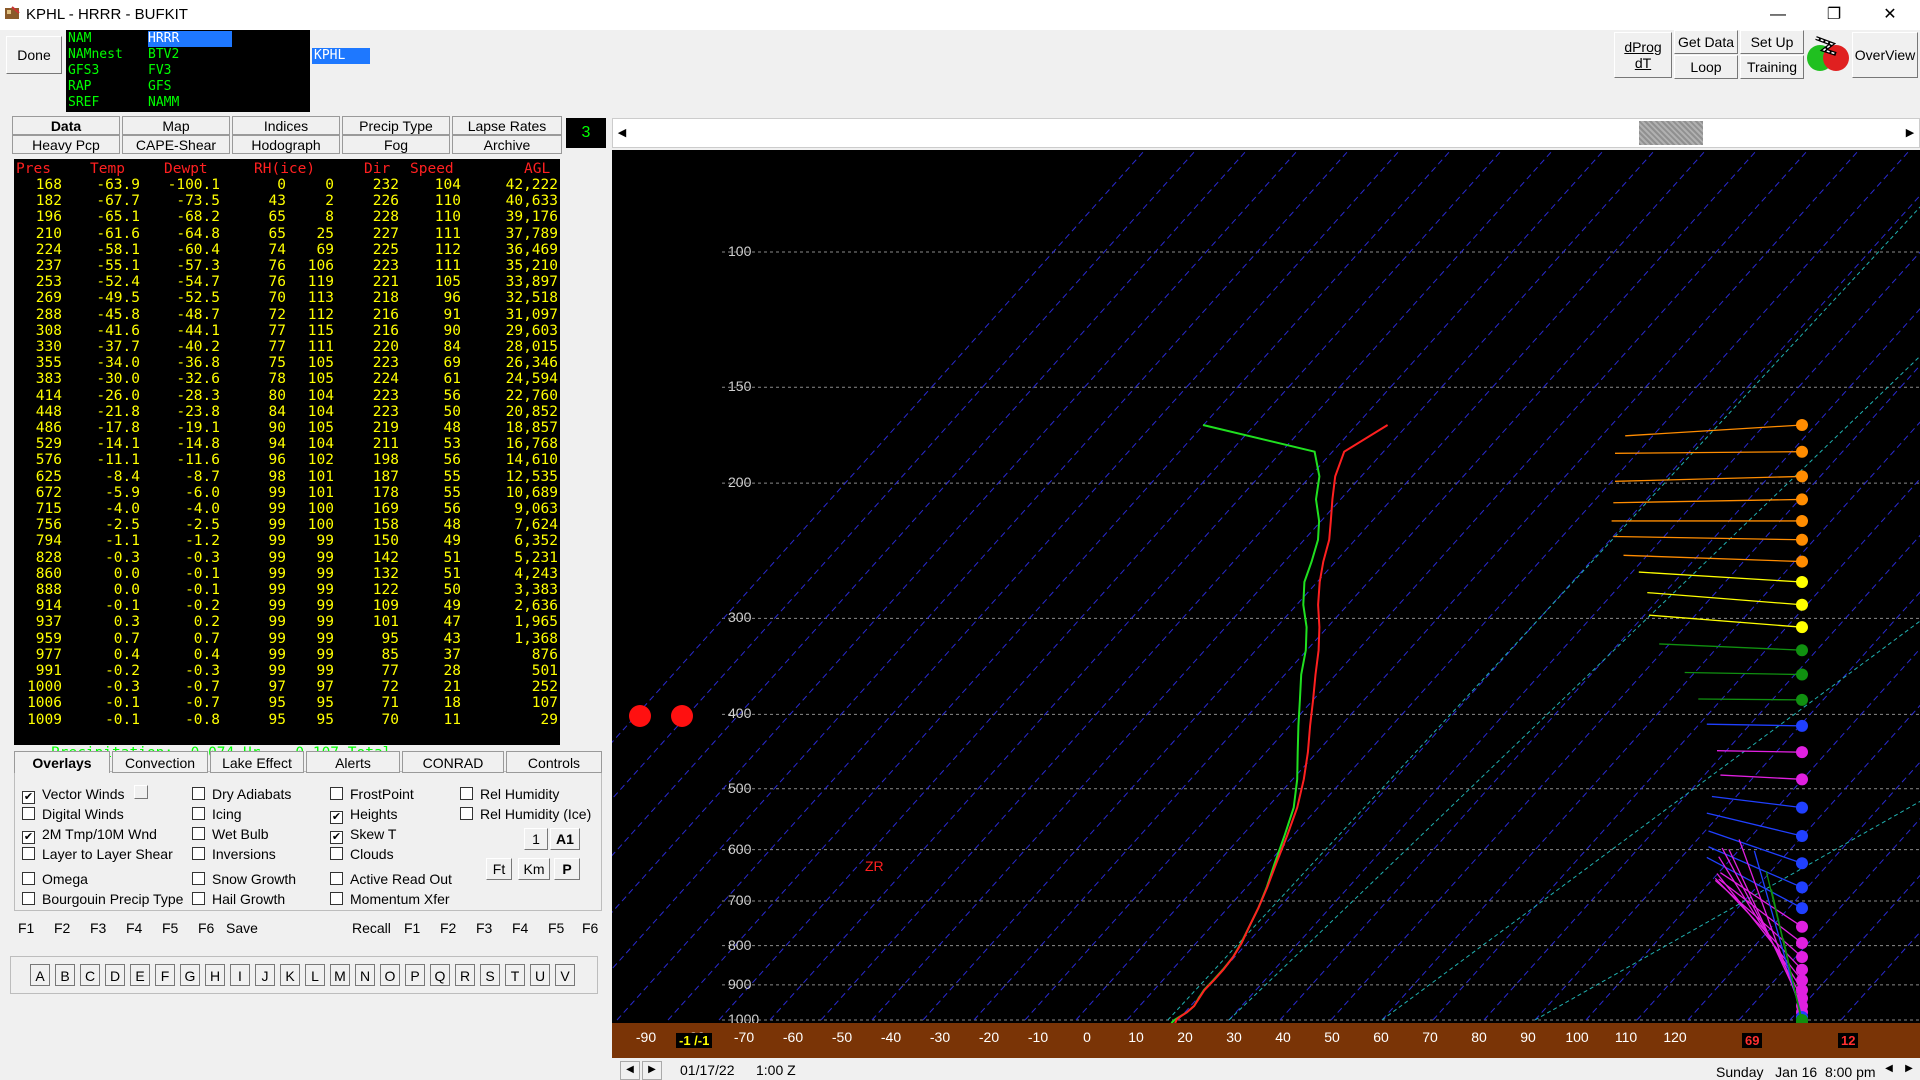 This screenshot has width=1920, height=1080. What do you see at coordinates (190, 55) in the screenshot?
I see `model-item: BTV2` at bounding box center [190, 55].